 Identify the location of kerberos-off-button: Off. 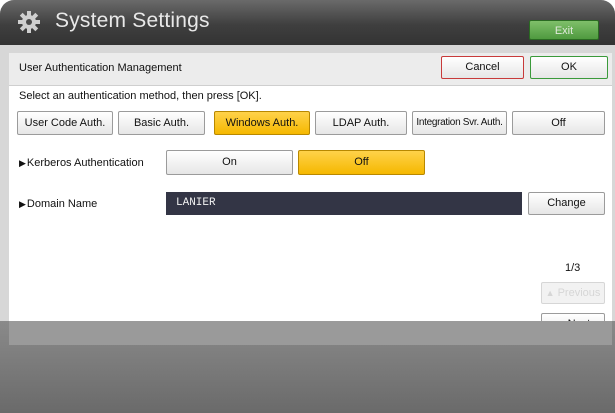
(361, 162).